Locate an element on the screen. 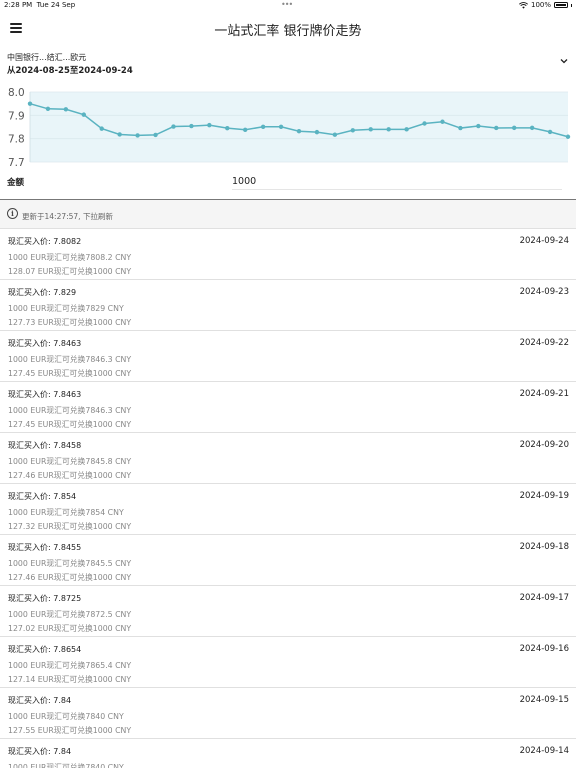 This screenshot has height=768, width=576. battery-percent: 100% is located at coordinates (540, 5).